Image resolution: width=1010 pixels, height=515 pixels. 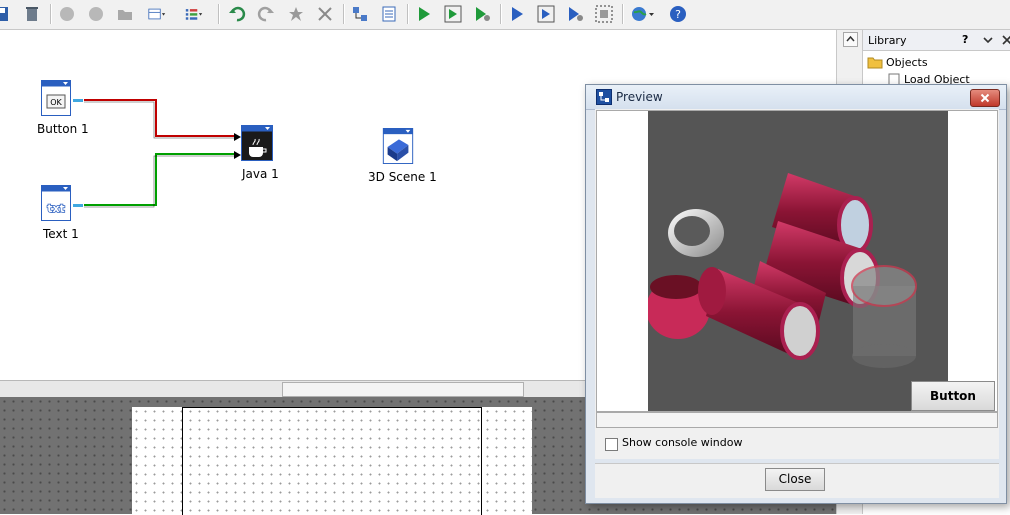 What do you see at coordinates (403, 389) in the screenshot?
I see `scrollbar-thumb` at bounding box center [403, 389].